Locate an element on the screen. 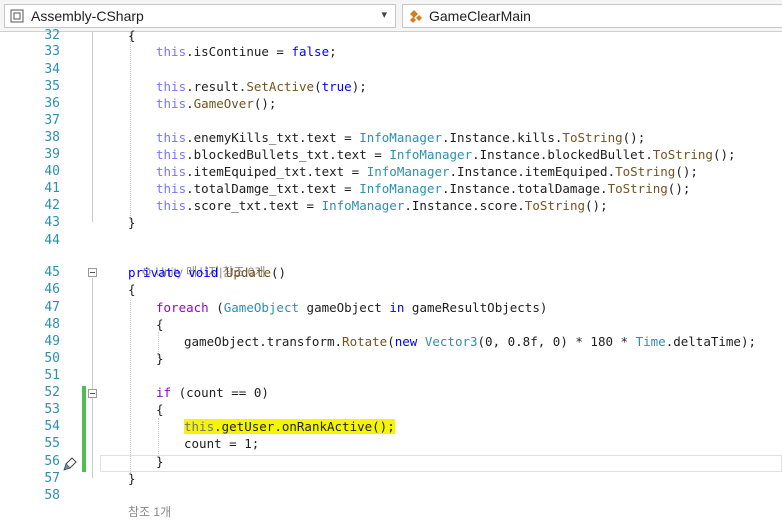  line-number: 43 is located at coordinates (52, 222).